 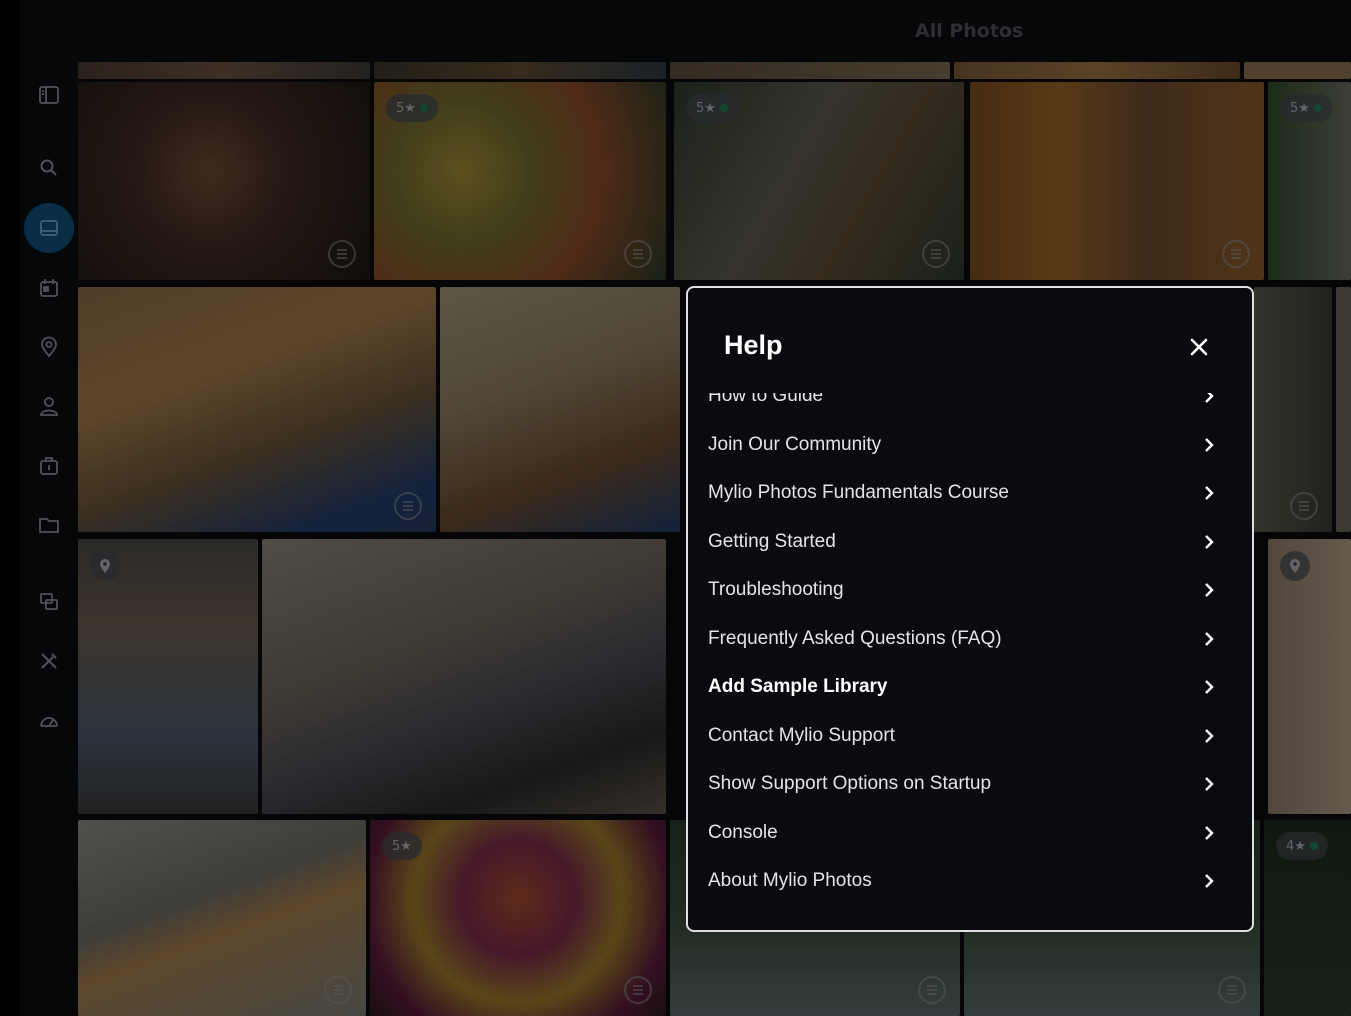 What do you see at coordinates (973, 687) in the screenshot?
I see `help-item-add-sample-library: Add Sample Library` at bounding box center [973, 687].